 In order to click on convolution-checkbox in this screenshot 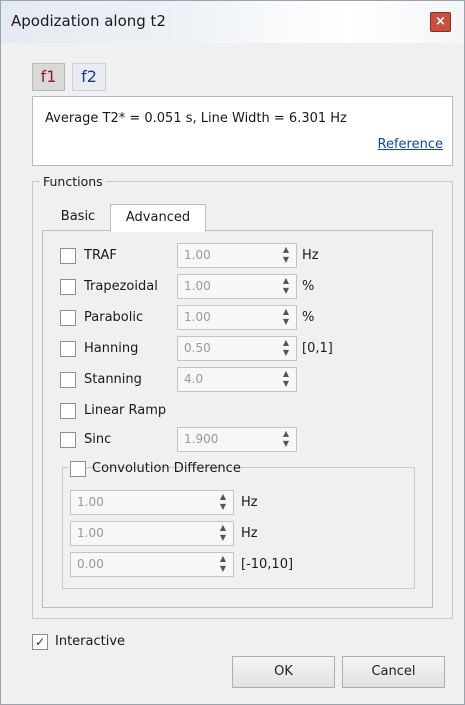, I will do `click(78, 469)`.